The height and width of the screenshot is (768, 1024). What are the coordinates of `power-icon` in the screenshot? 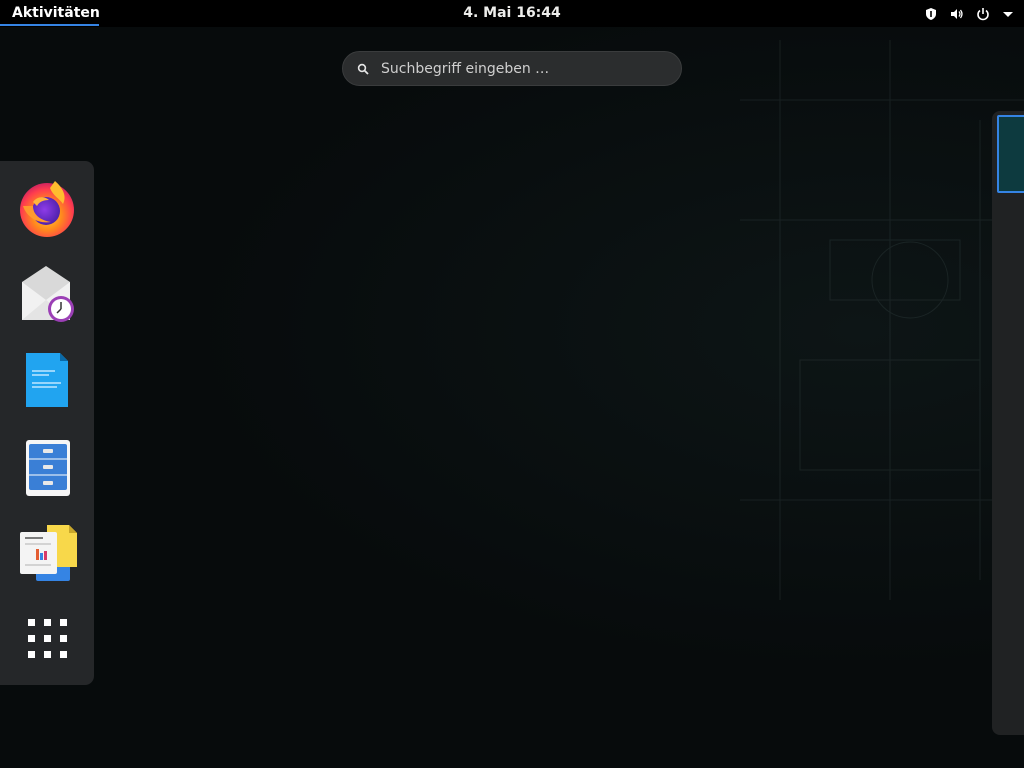 It's located at (983, 14).